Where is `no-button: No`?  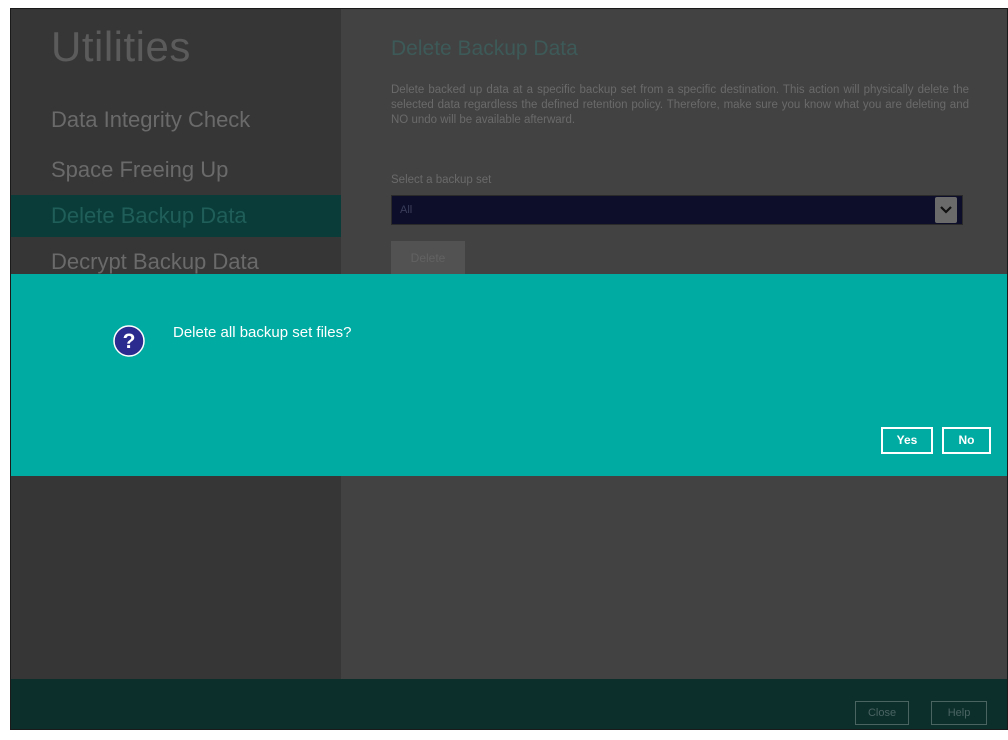
no-button: No is located at coordinates (966, 440).